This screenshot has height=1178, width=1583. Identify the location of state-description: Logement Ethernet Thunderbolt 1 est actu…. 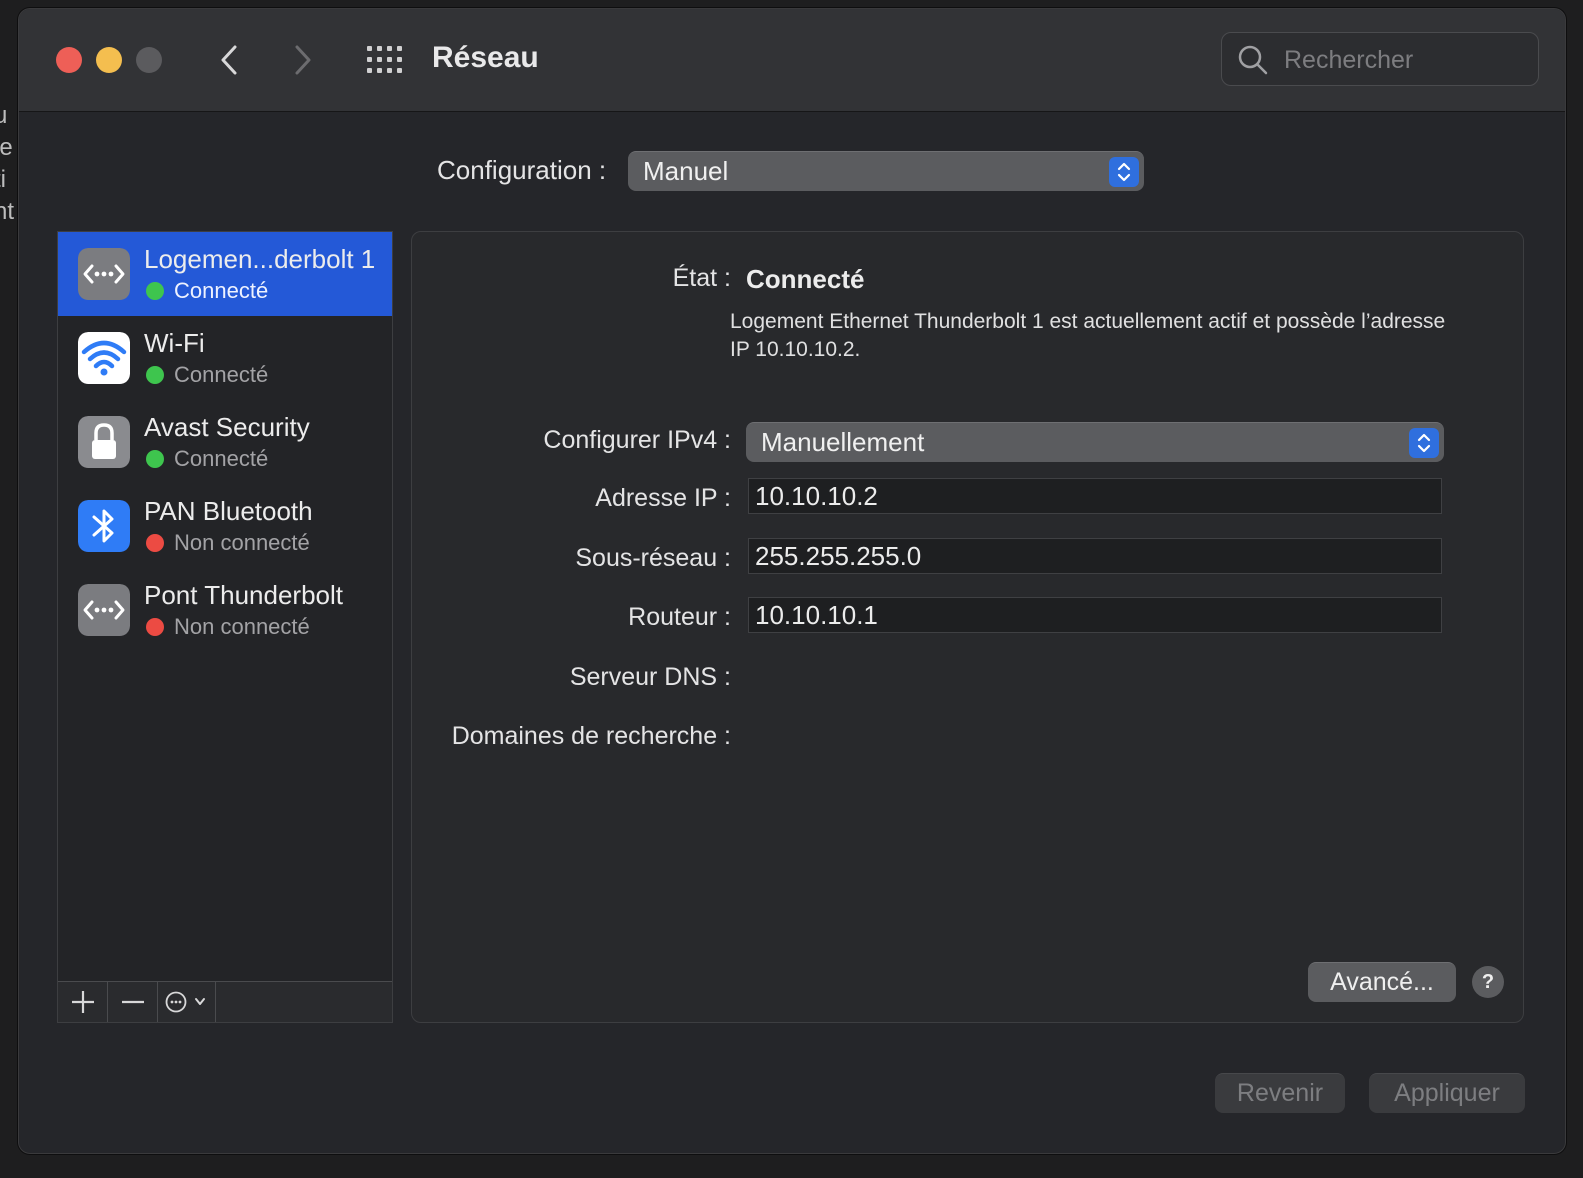
(1088, 335).